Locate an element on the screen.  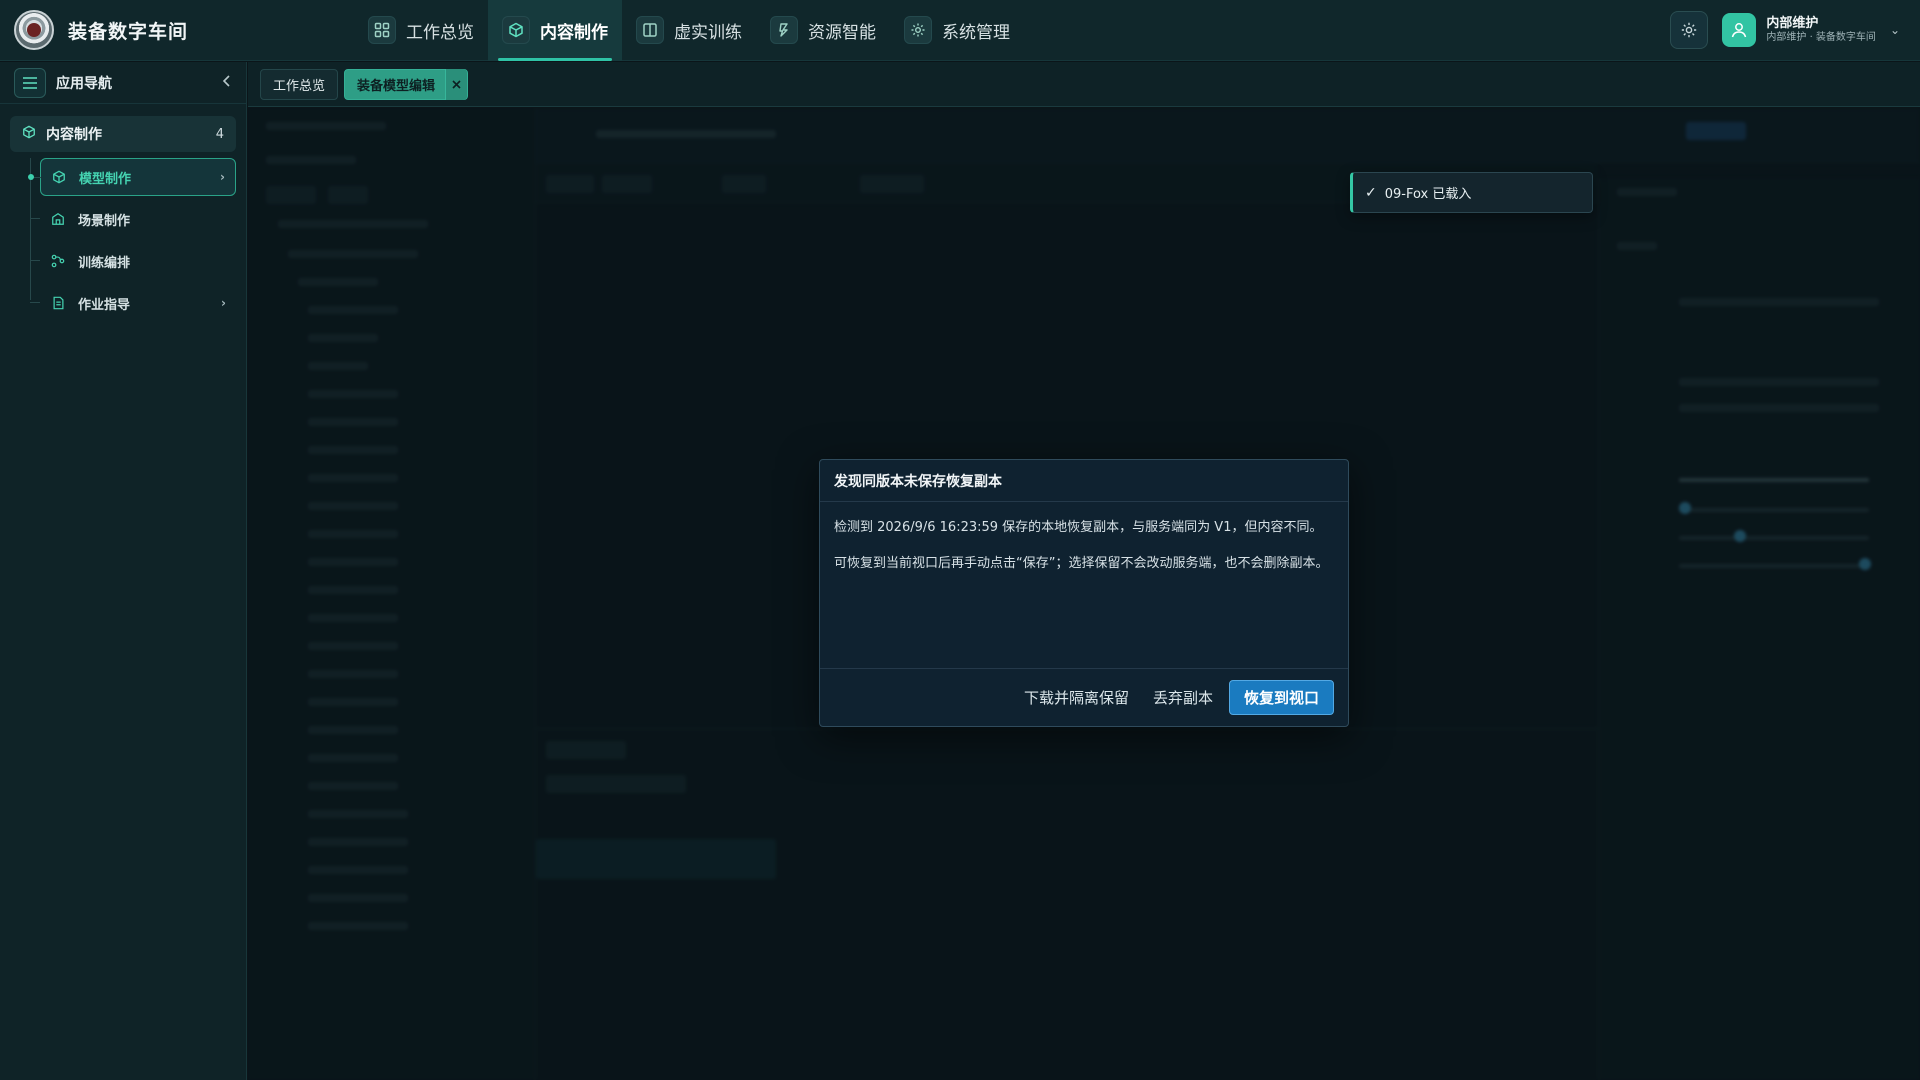
sidebar-group-count: 4 is located at coordinates (219, 134).